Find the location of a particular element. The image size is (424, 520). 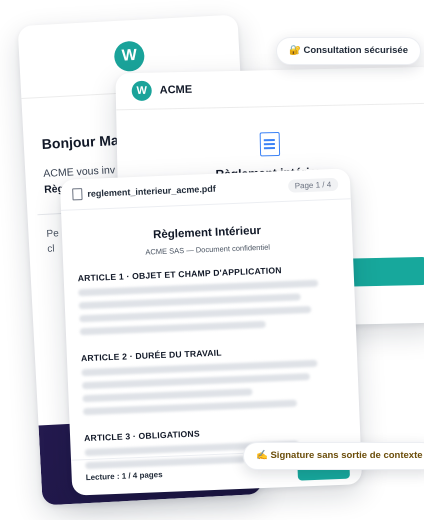

file-name: reglement_interieur_acme.pdf is located at coordinates (152, 191).